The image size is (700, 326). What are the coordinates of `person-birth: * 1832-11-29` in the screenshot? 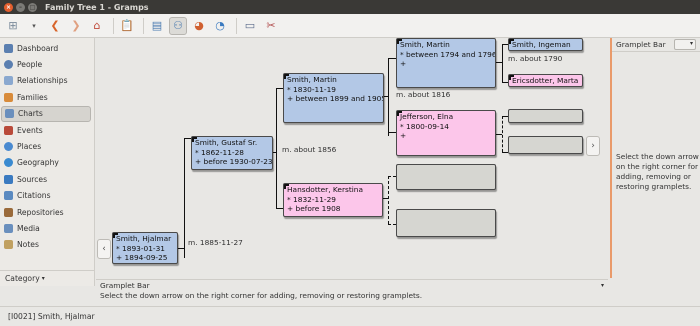 It's located at (311, 199).